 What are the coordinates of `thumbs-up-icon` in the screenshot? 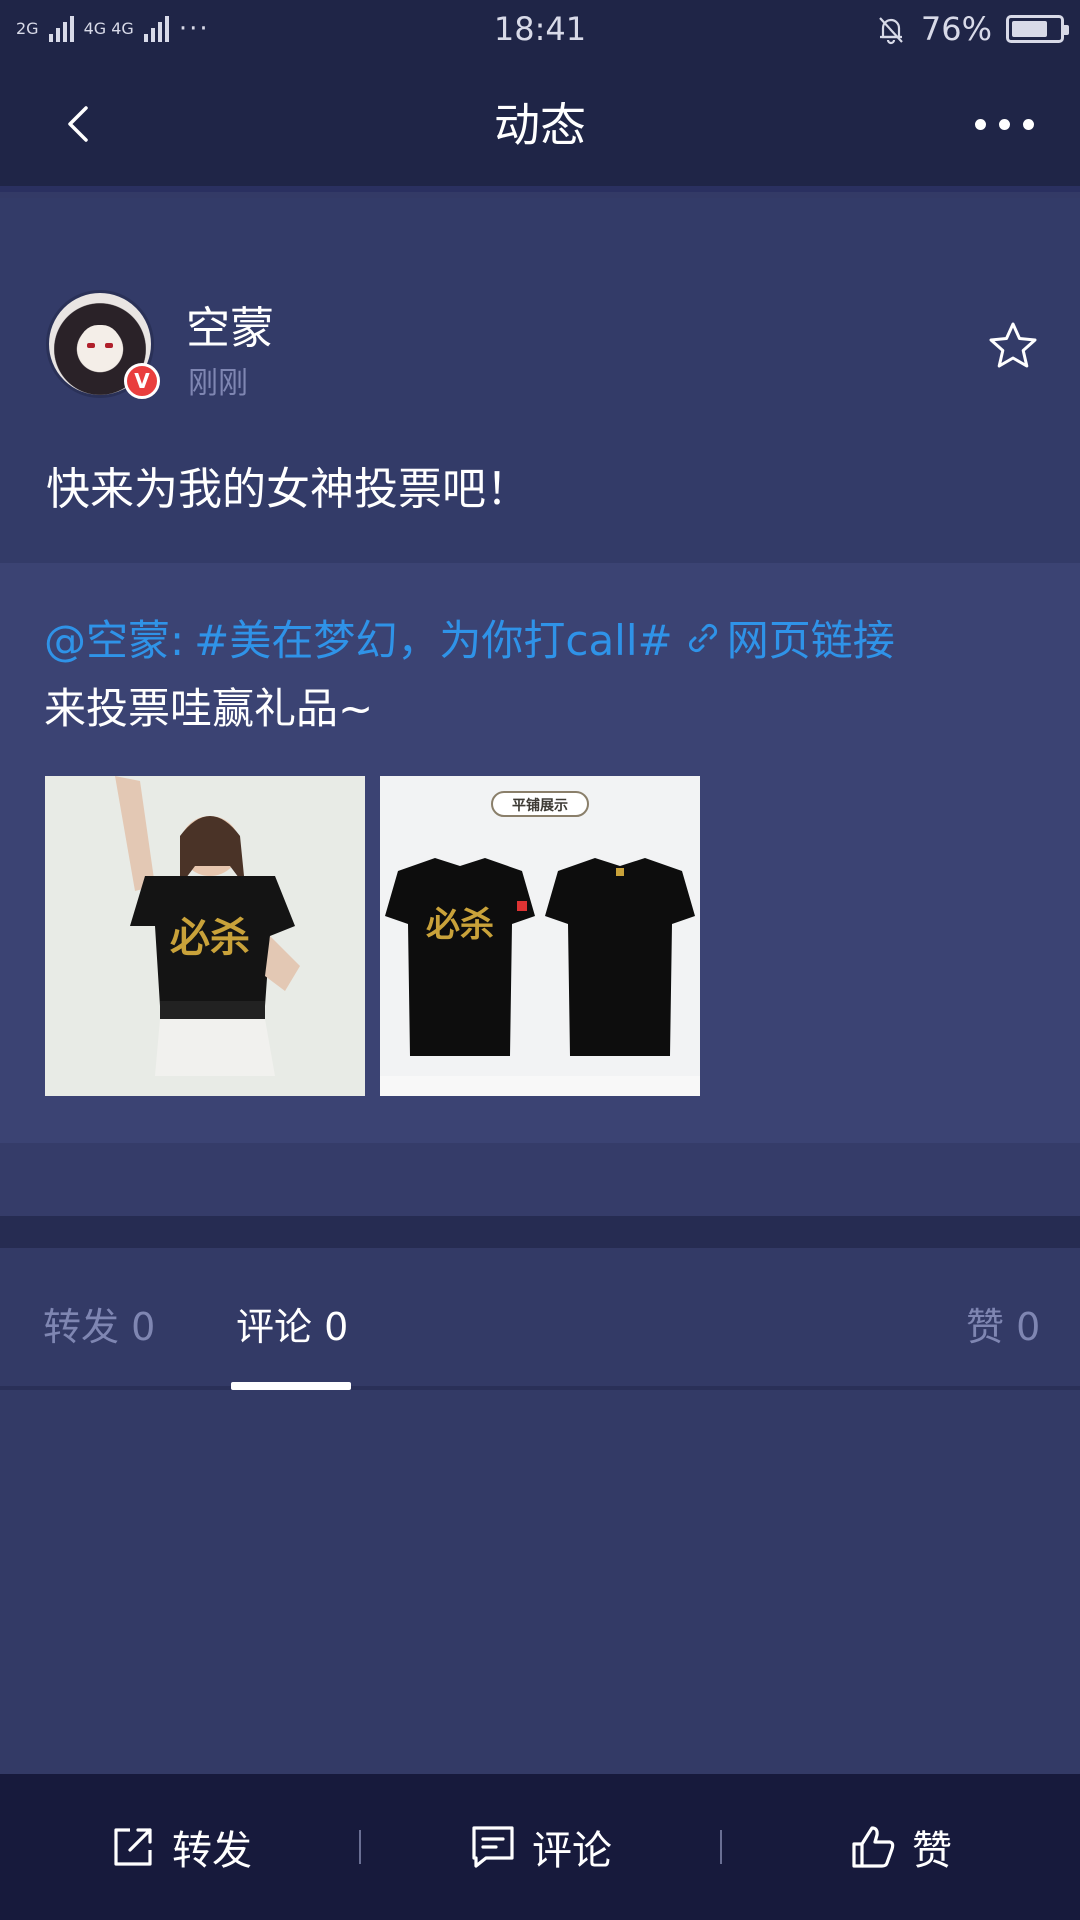 It's located at (873, 1847).